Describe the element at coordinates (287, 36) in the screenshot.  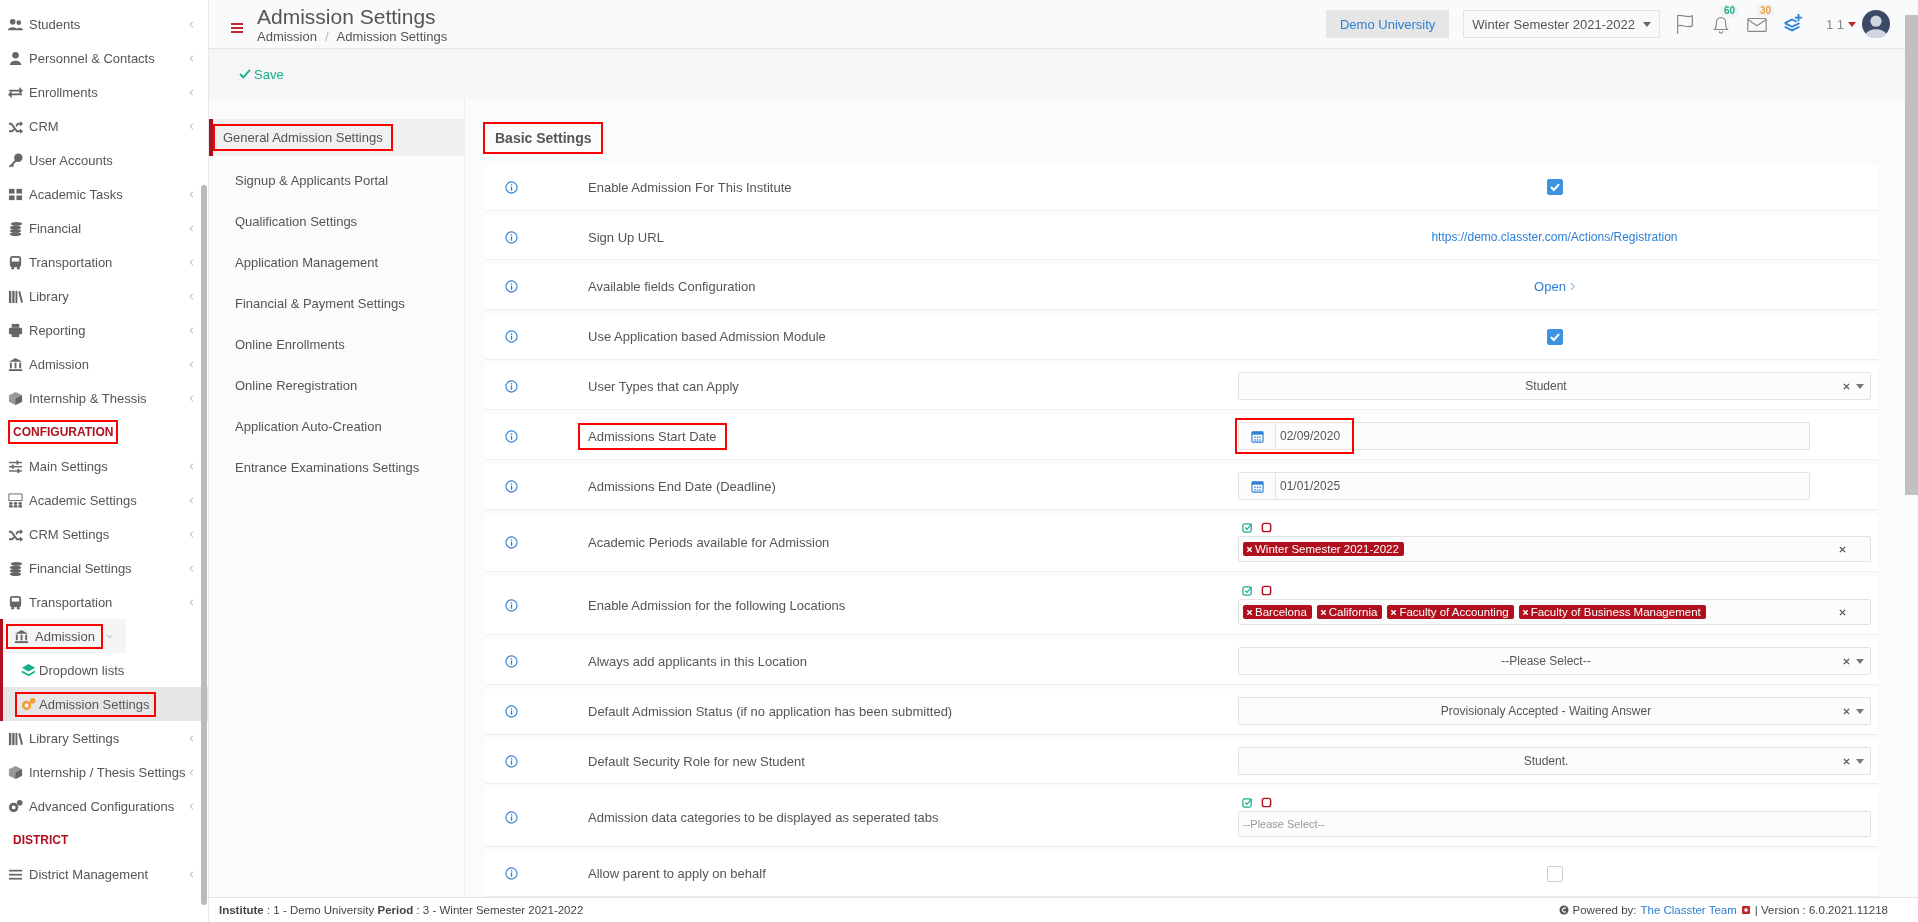
I see `breadcrumb-item: Admission` at that location.